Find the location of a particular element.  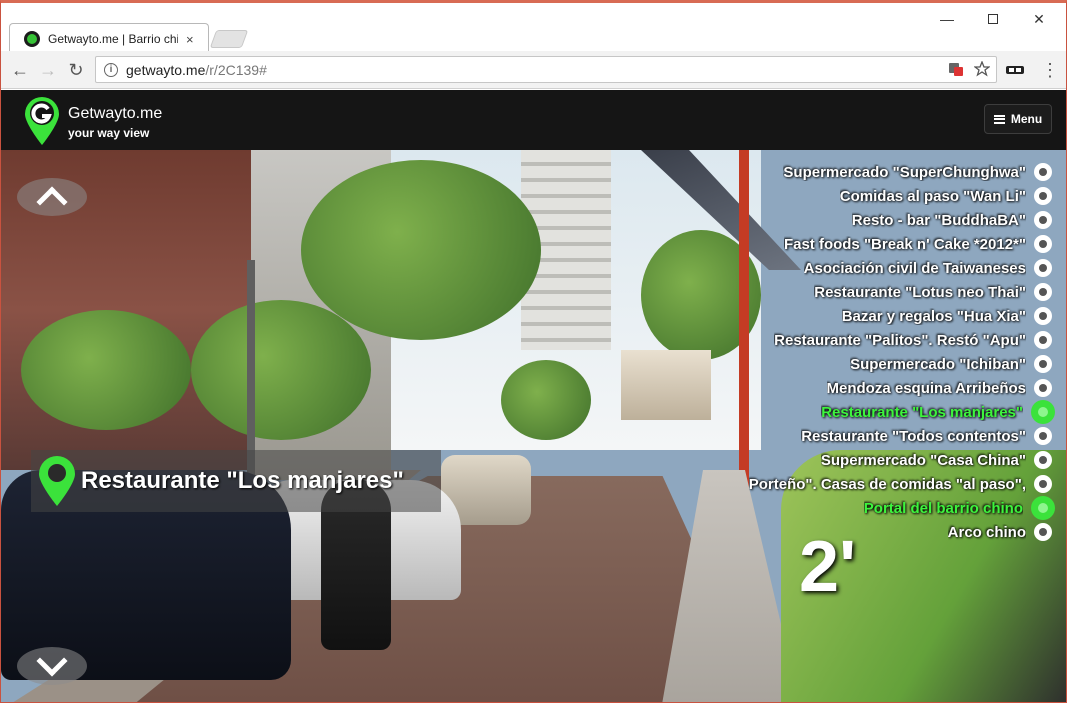

poi-item: Asociación civil de Taiwaneses is located at coordinates (882, 268).